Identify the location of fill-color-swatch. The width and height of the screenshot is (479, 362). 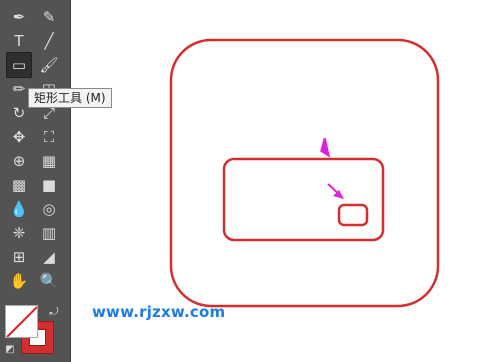
(21, 321).